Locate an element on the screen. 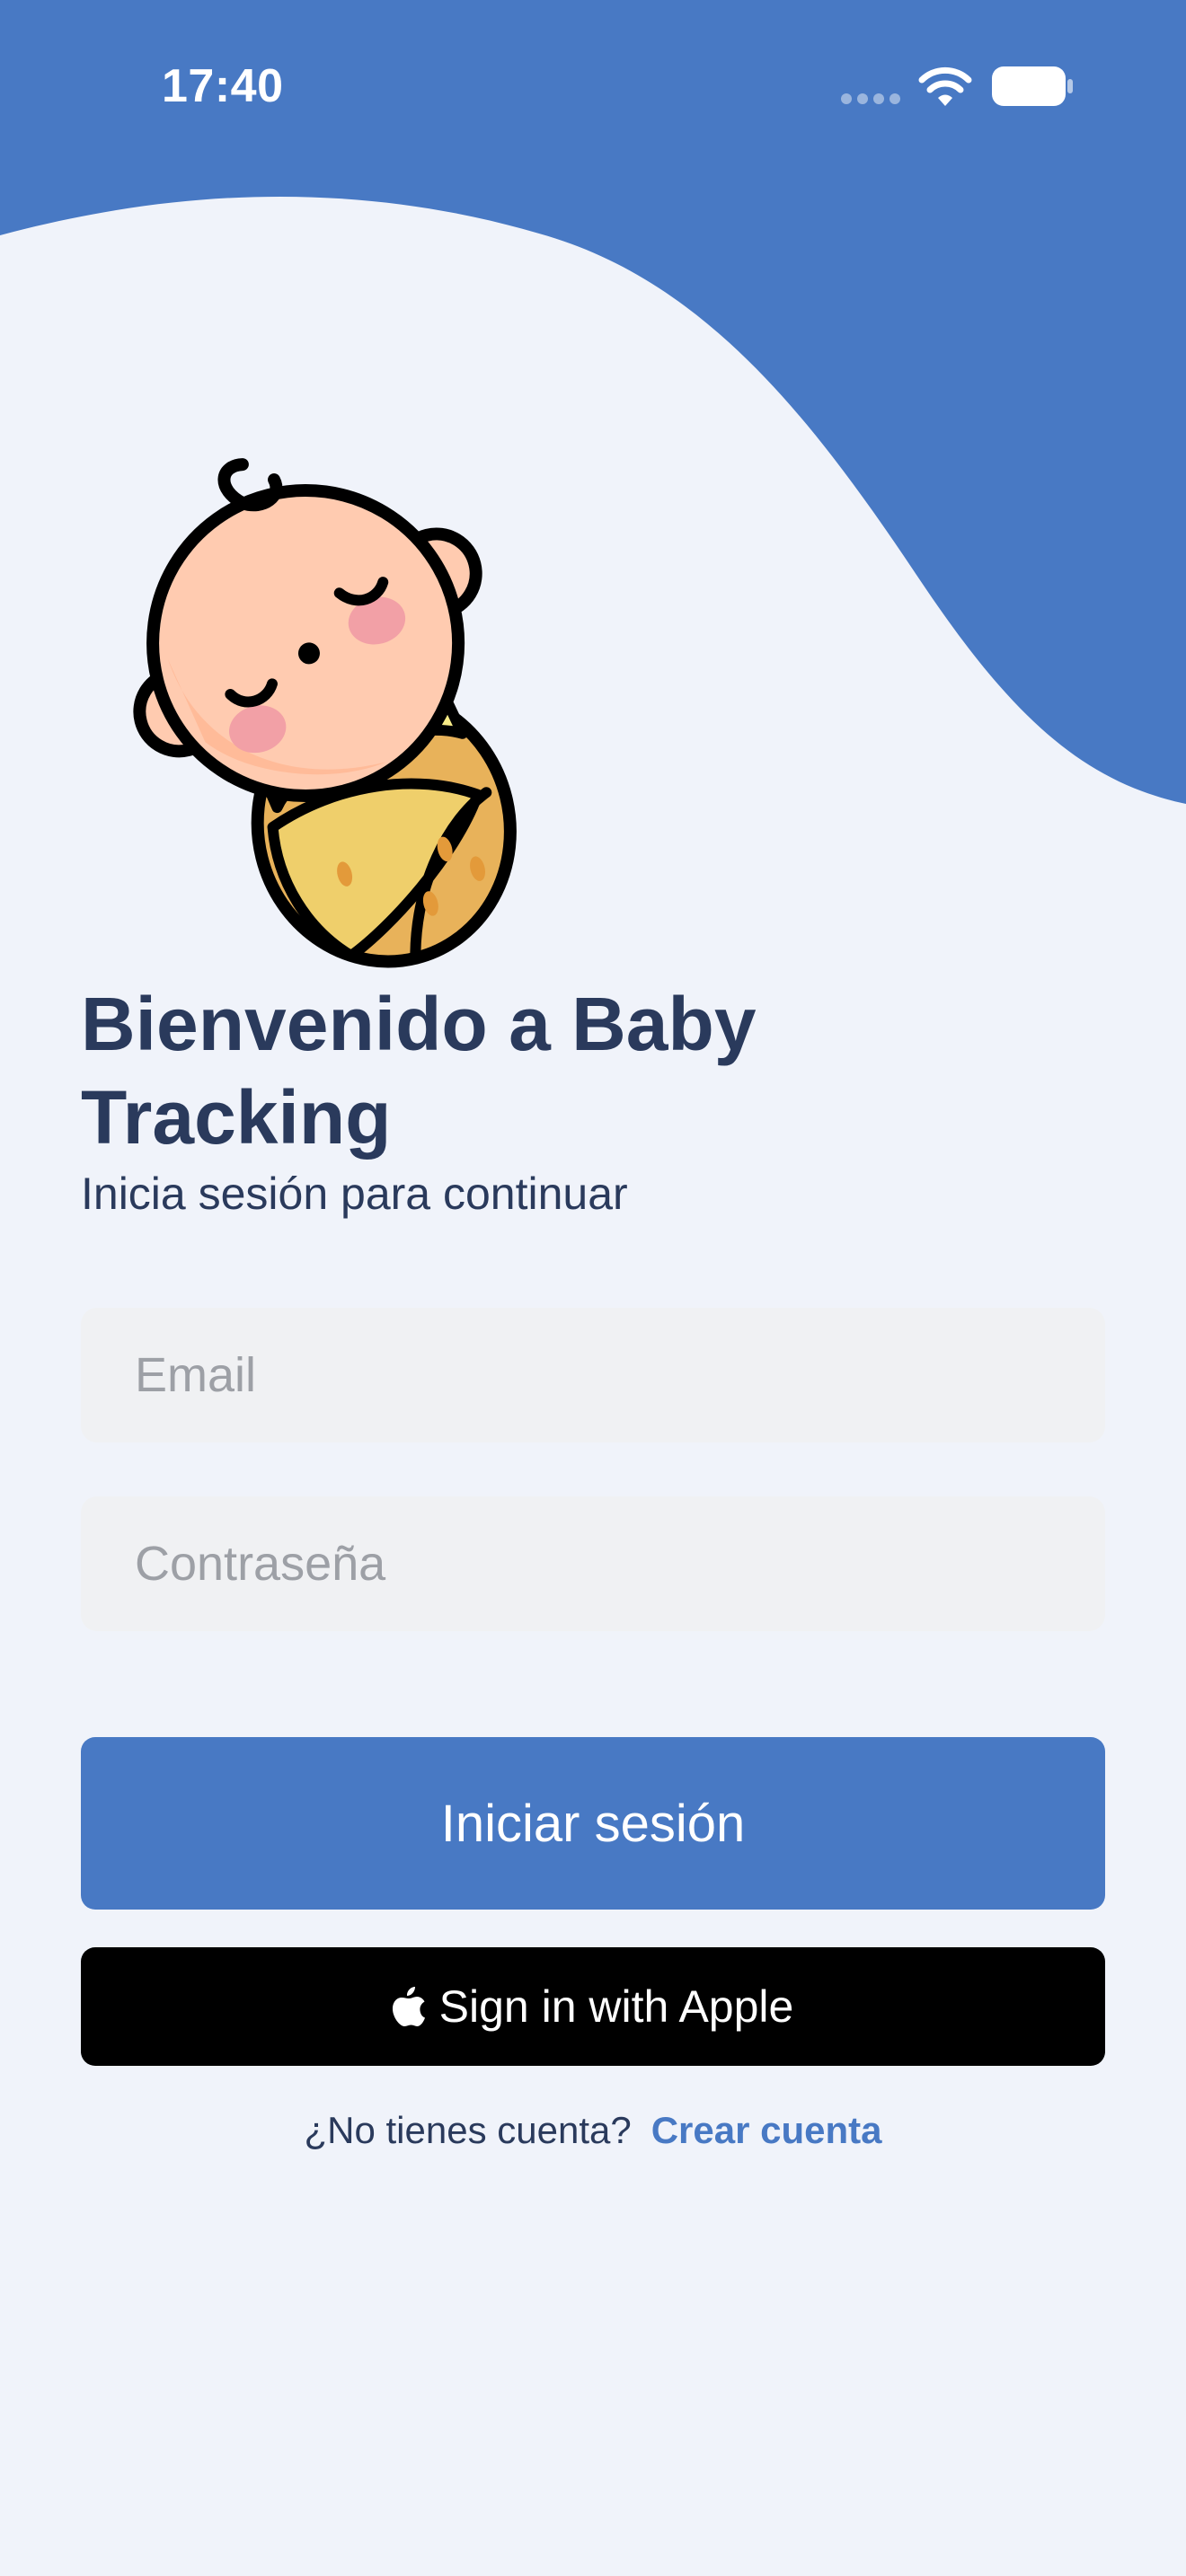 This screenshot has height=2576, width=1186. login-button: Iniciar sesión is located at coordinates (593, 1823).